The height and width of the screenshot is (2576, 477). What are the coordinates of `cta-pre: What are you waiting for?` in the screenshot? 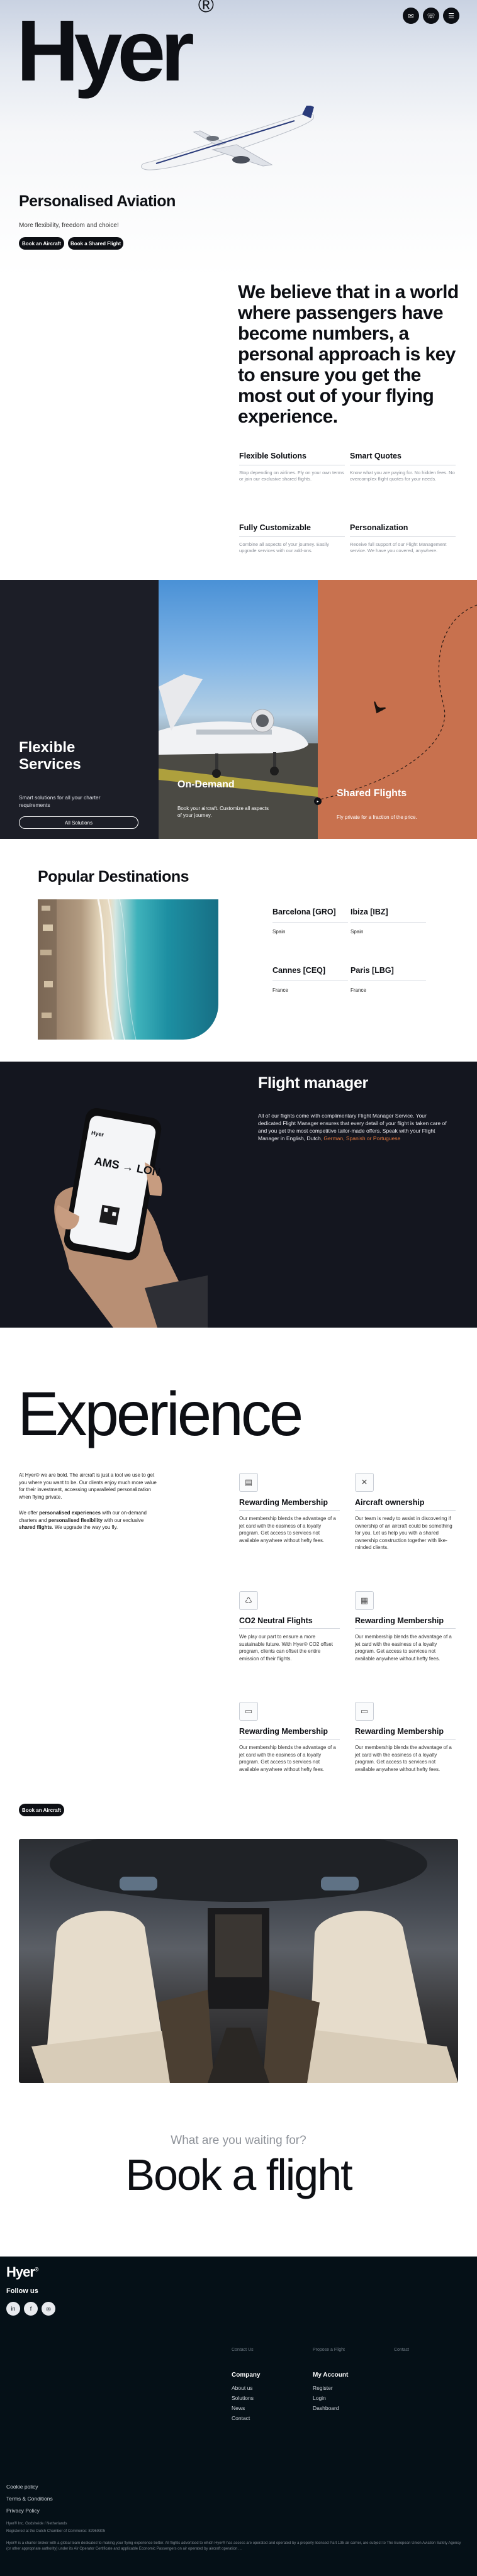 It's located at (239, 2140).